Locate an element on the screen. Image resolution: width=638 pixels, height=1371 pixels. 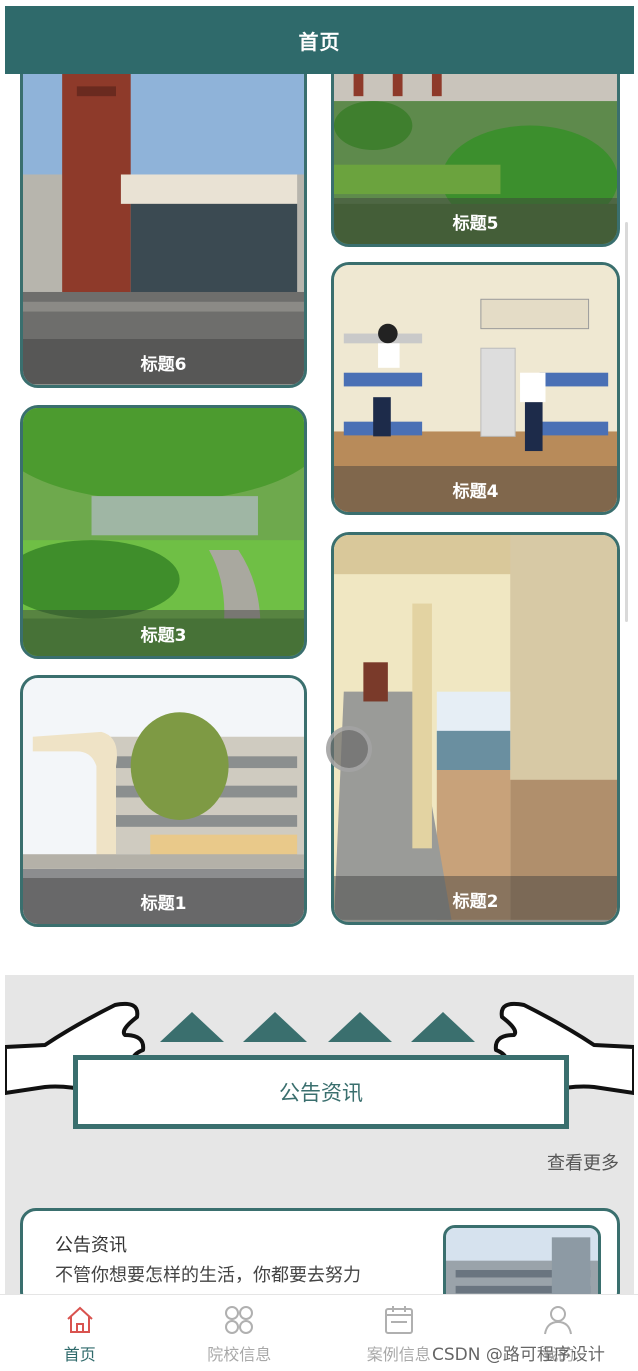
gallery-card-caption: 标题3 is located at coordinates (163, 633).